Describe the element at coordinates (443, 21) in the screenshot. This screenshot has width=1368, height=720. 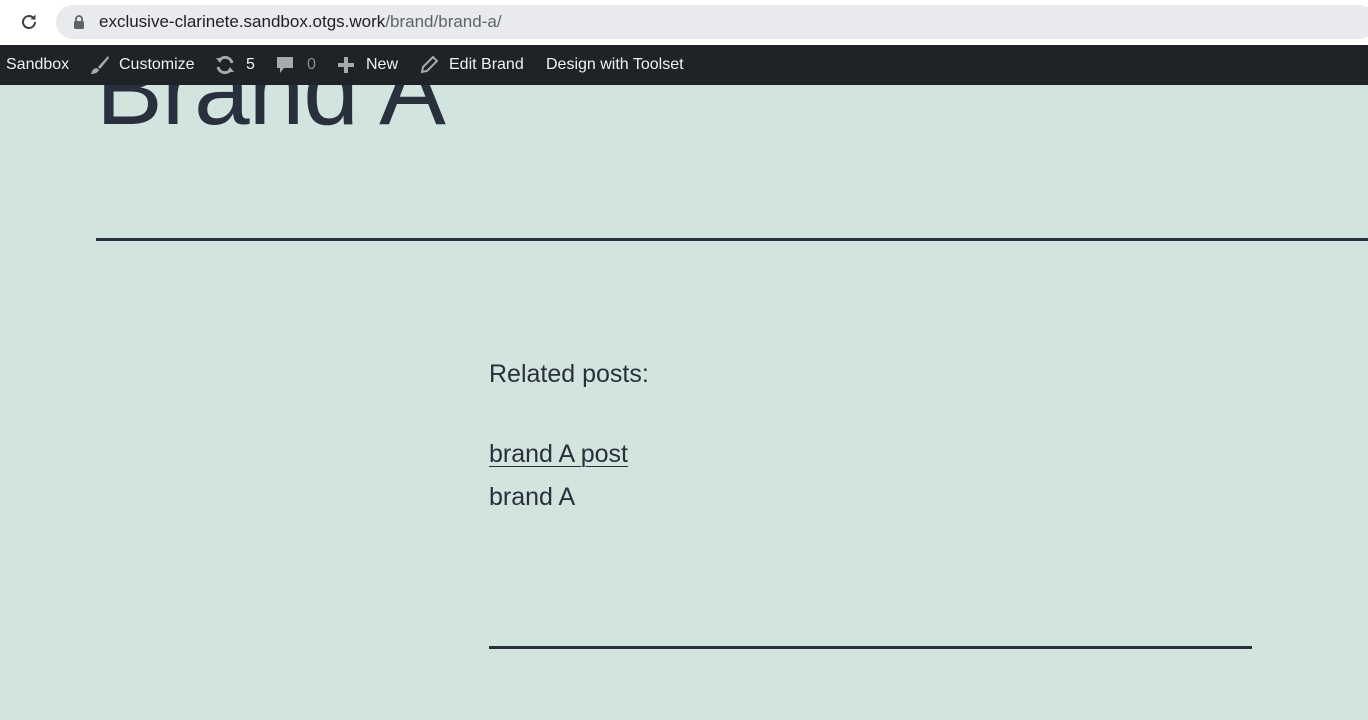
I see `url-path: /brand/brand-a/` at that location.